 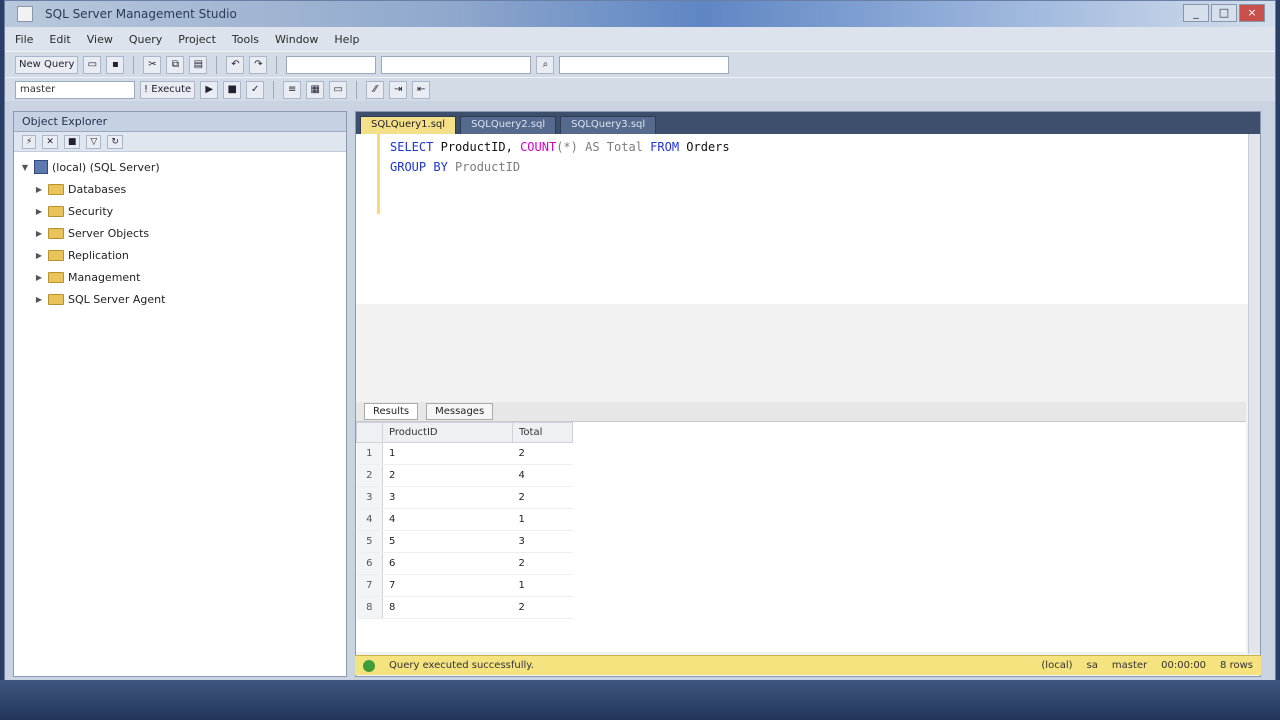 What do you see at coordinates (1254, 394) in the screenshot?
I see `editor-scrollbar` at bounding box center [1254, 394].